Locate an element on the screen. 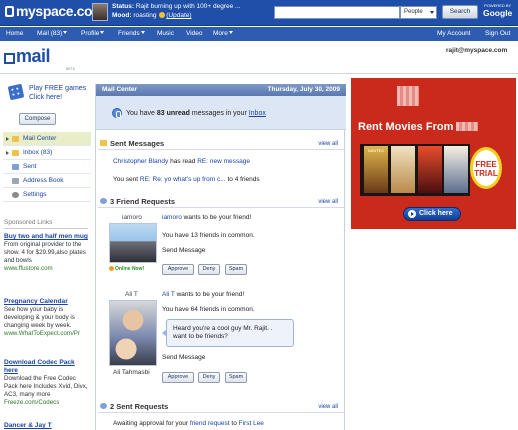 This screenshot has width=518, height=430. nav-mail: Mail (83) is located at coordinates (52, 34).